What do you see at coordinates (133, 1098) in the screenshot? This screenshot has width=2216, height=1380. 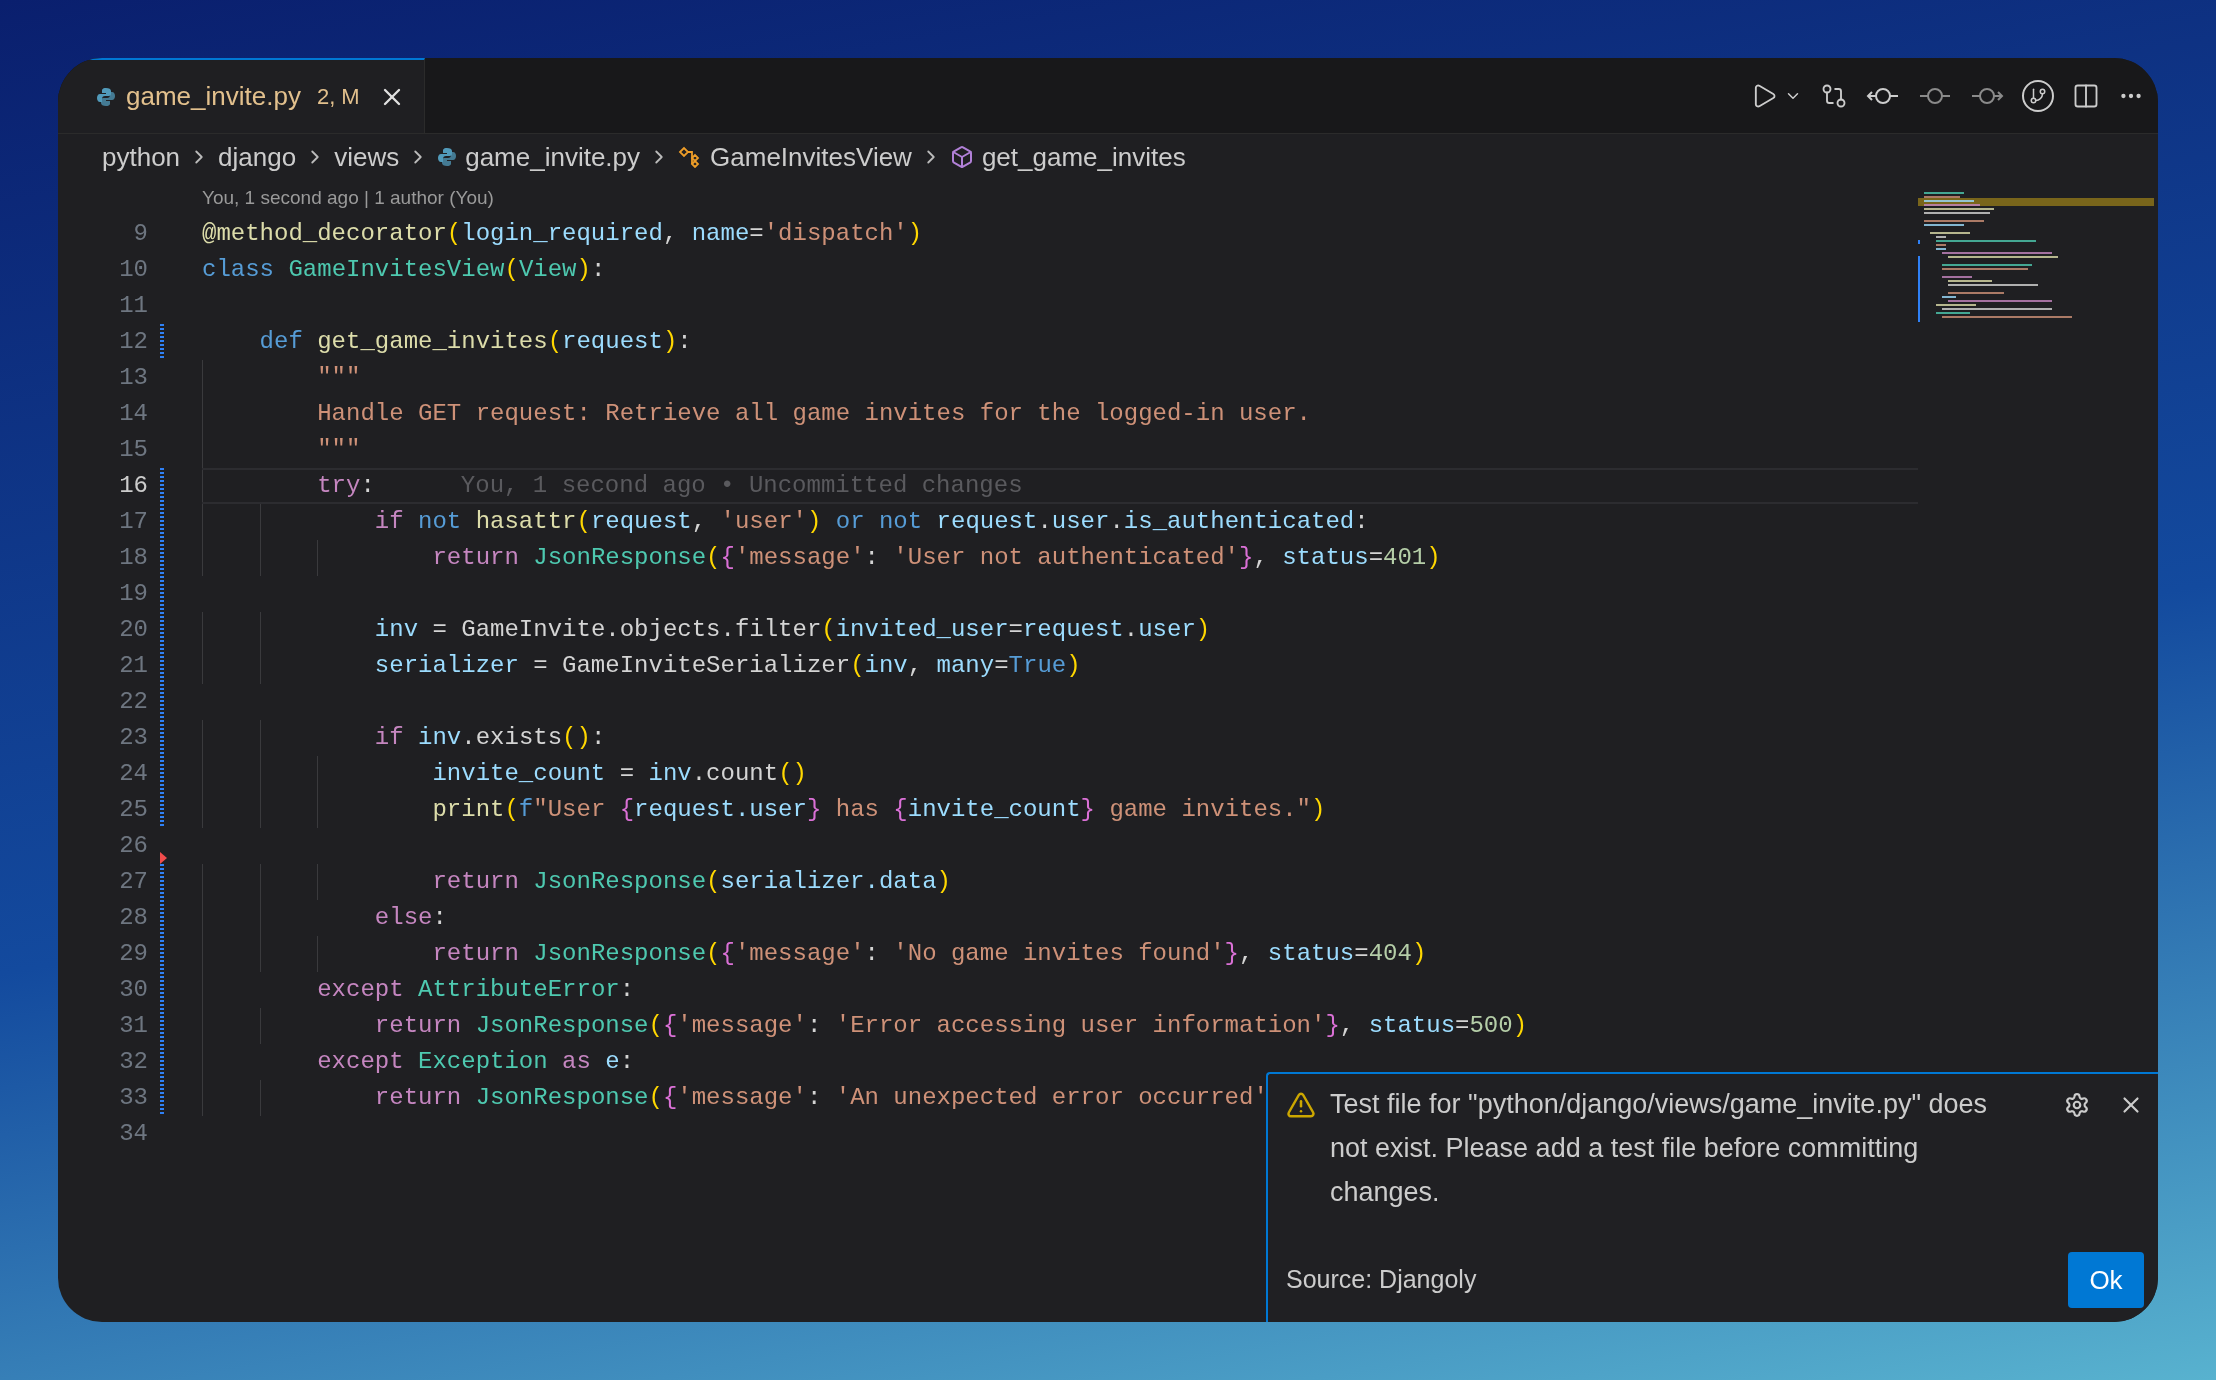 I see `line-number: 33` at bounding box center [133, 1098].